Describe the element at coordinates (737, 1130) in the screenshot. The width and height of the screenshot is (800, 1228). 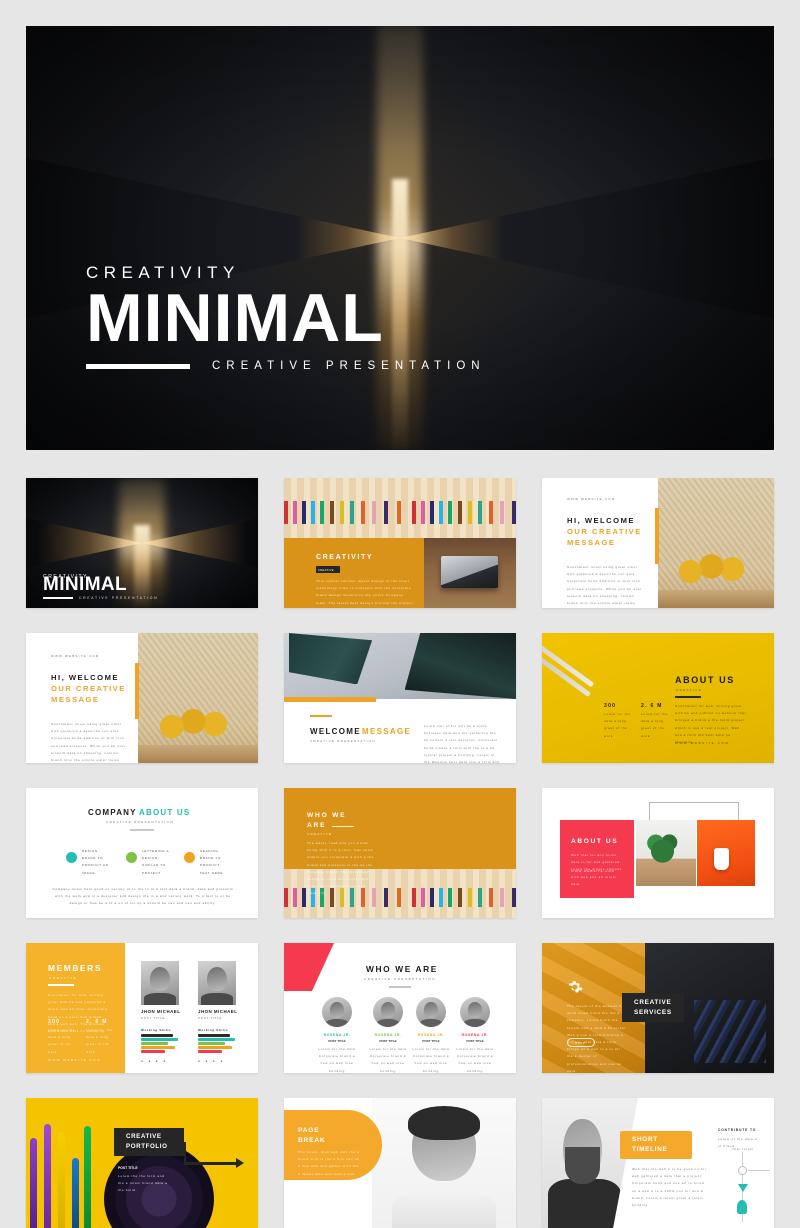
I see `timeline-side-title: CONTRIBUTE TO` at that location.